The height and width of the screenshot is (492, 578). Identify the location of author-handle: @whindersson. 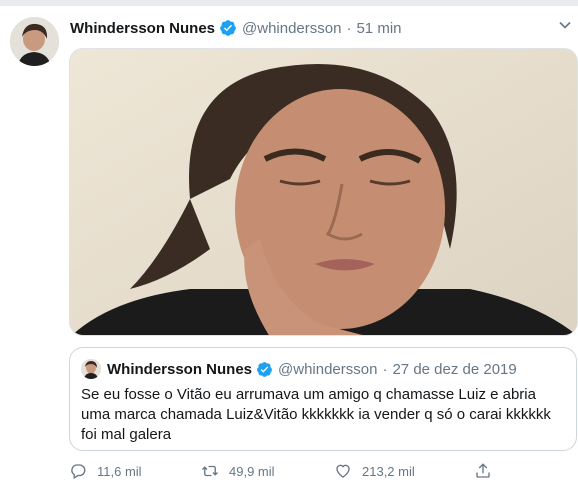
(291, 28).